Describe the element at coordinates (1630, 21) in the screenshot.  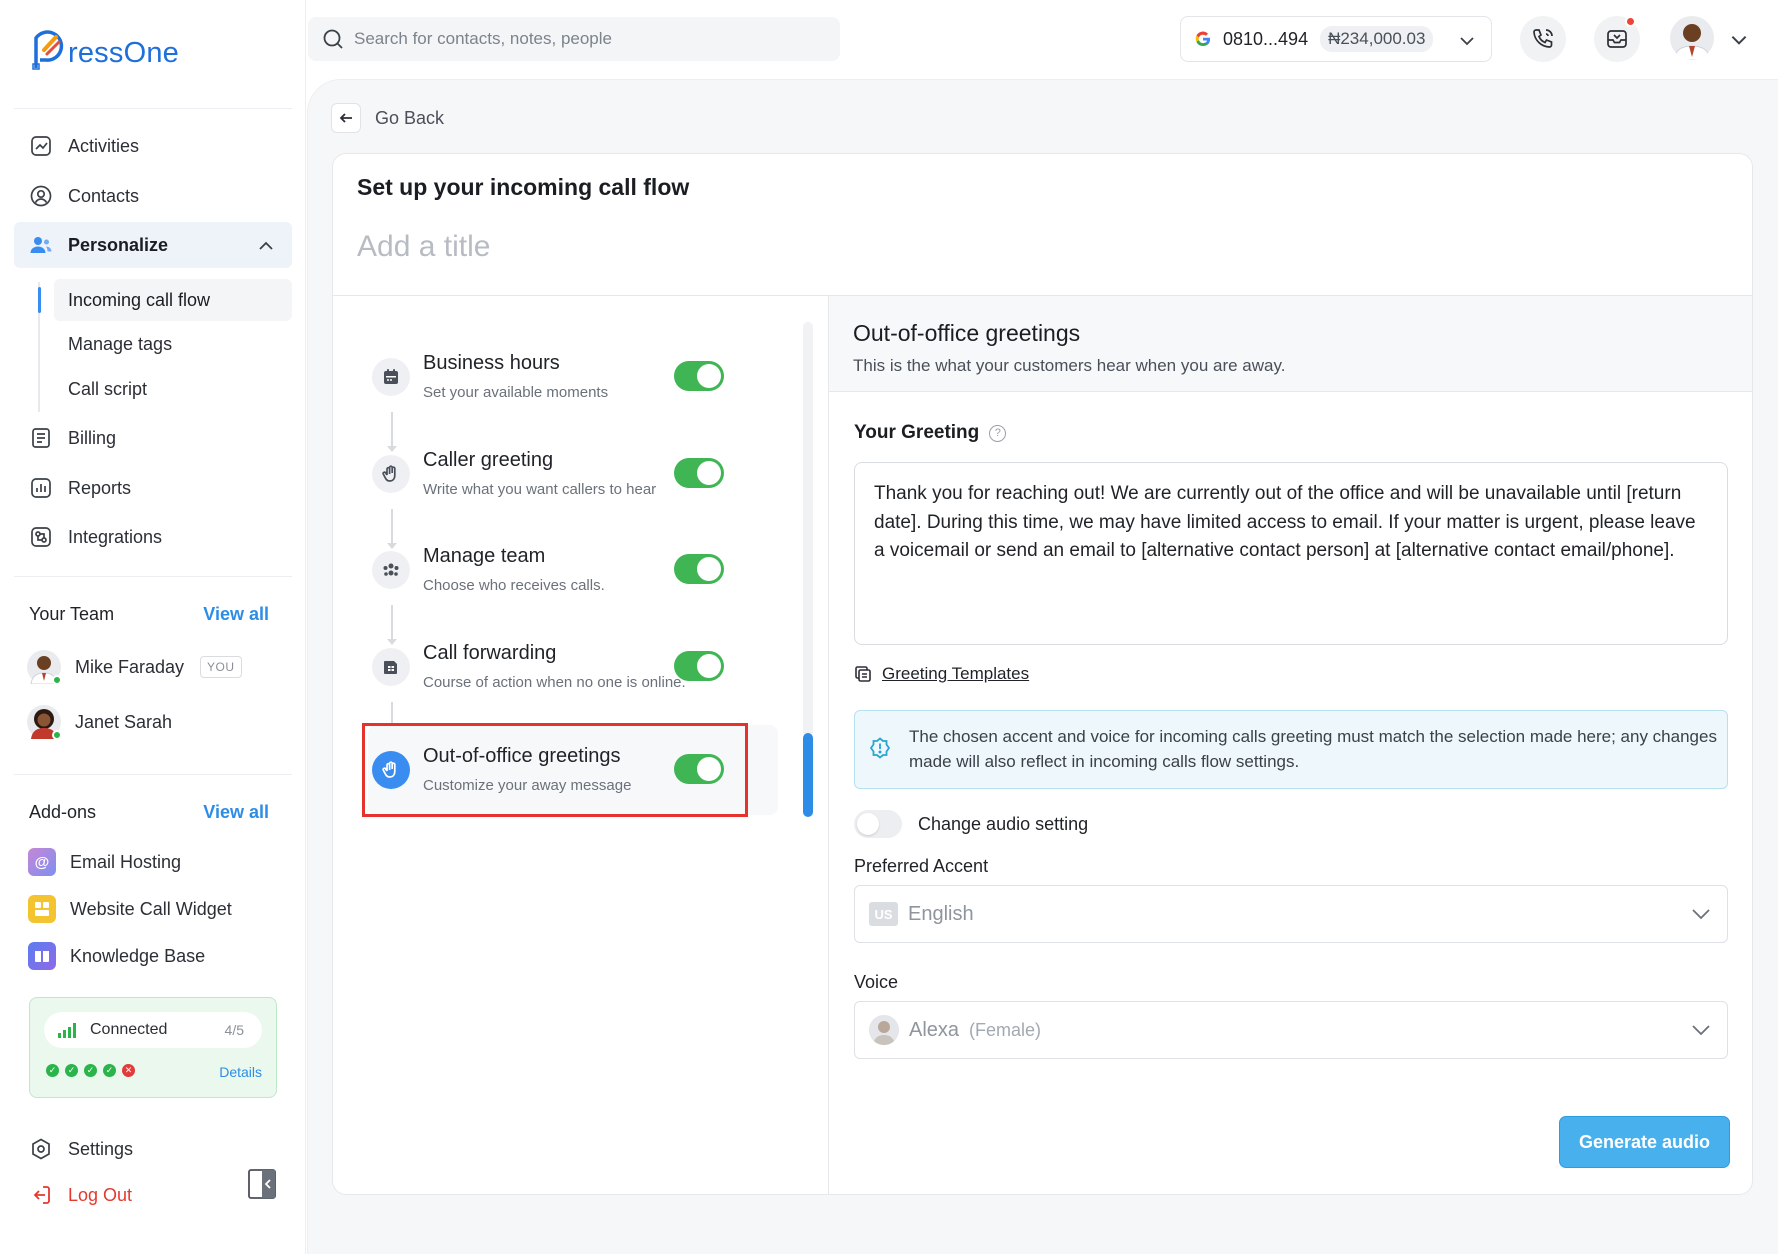
I see `notification-dot` at that location.